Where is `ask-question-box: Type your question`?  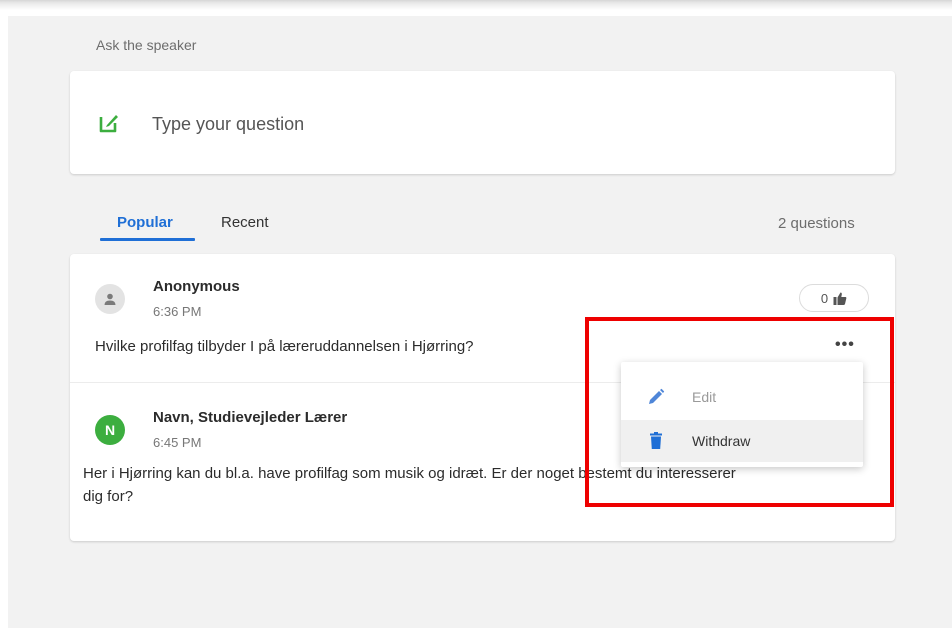 ask-question-box: Type your question is located at coordinates (482, 122).